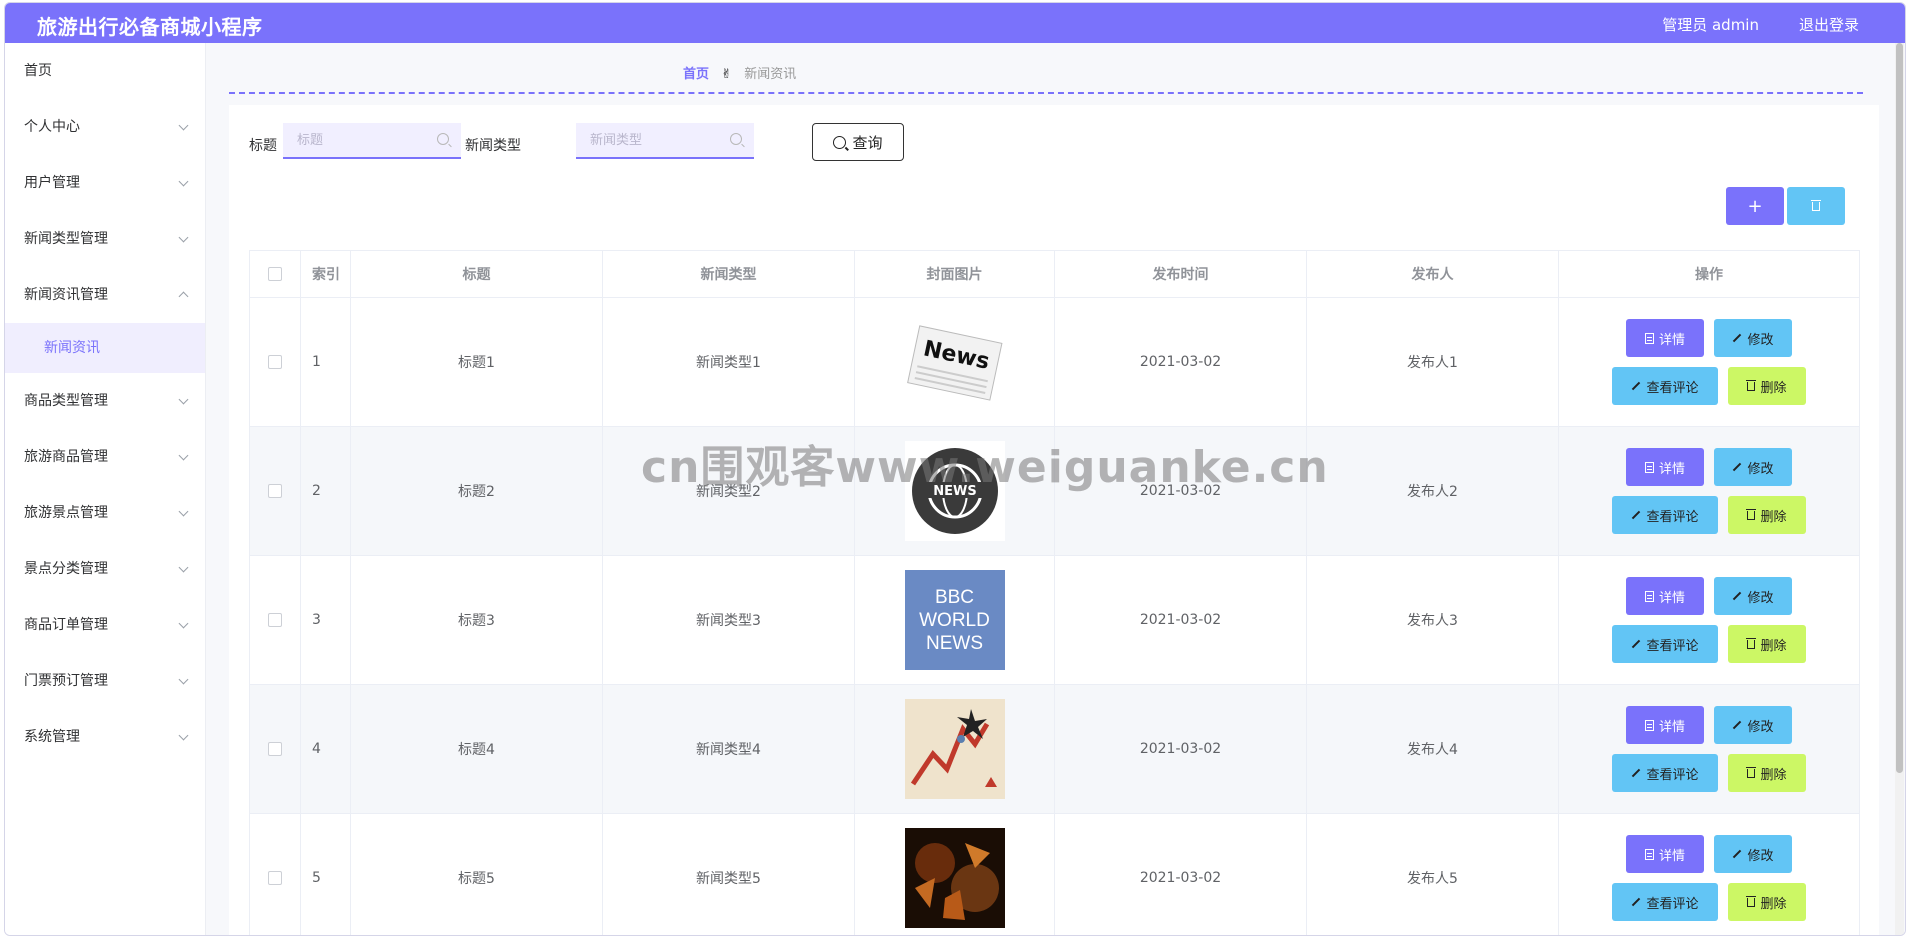 Image resolution: width=1920 pixels, height=938 pixels. What do you see at coordinates (728, 874) in the screenshot?
I see `row-type: 新闻类型5` at bounding box center [728, 874].